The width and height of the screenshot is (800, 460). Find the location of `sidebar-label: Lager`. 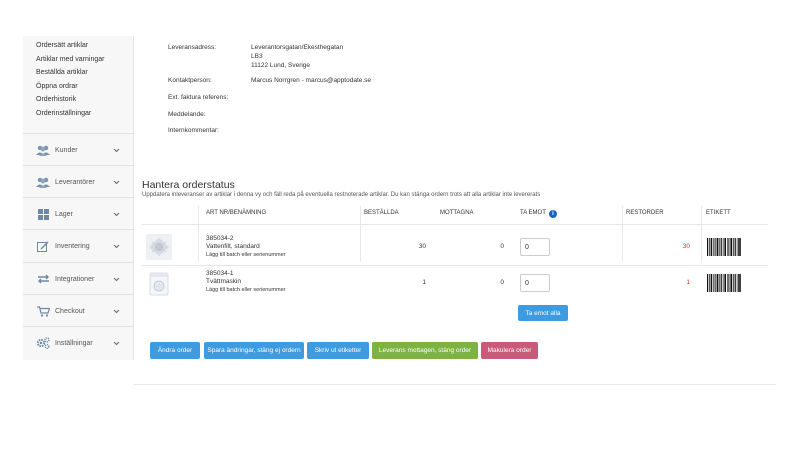

sidebar-label: Lager is located at coordinates (64, 214).